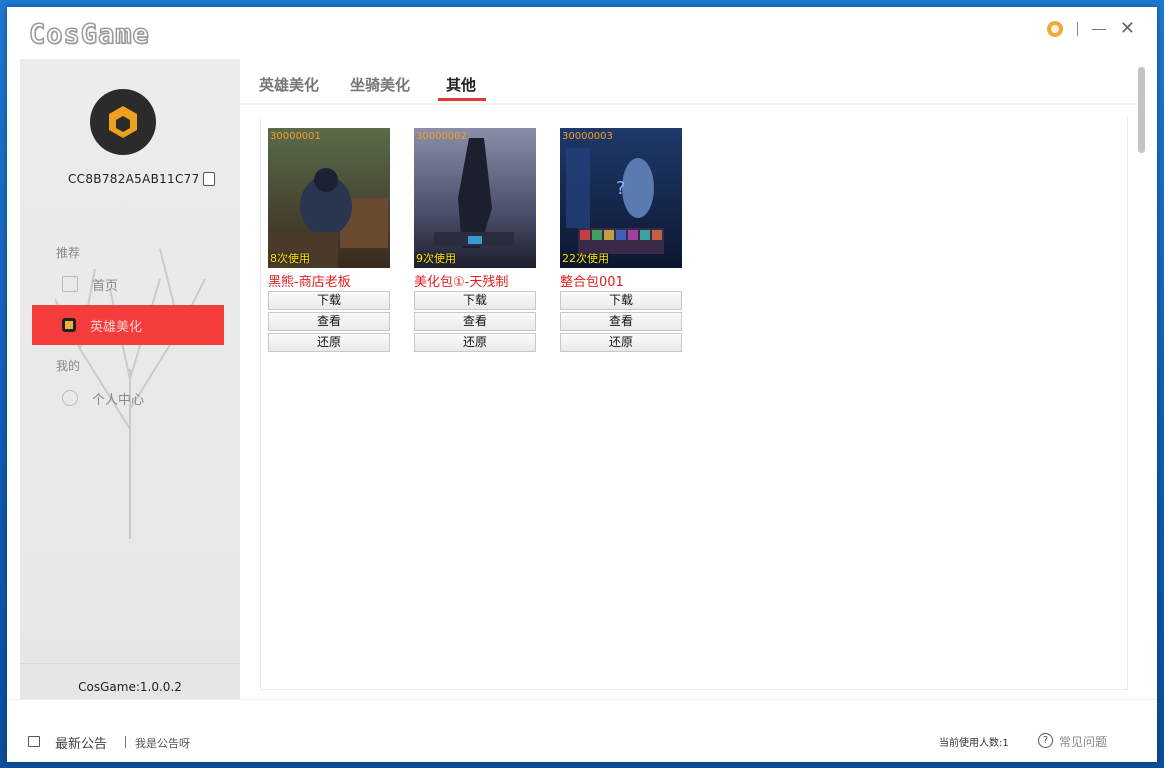 The height and width of the screenshot is (768, 1164). What do you see at coordinates (582, 730) in the screenshot?
I see `status-bar: 最新公告 我是公告呀 当前使用人数:1 ? 常见问题` at bounding box center [582, 730].